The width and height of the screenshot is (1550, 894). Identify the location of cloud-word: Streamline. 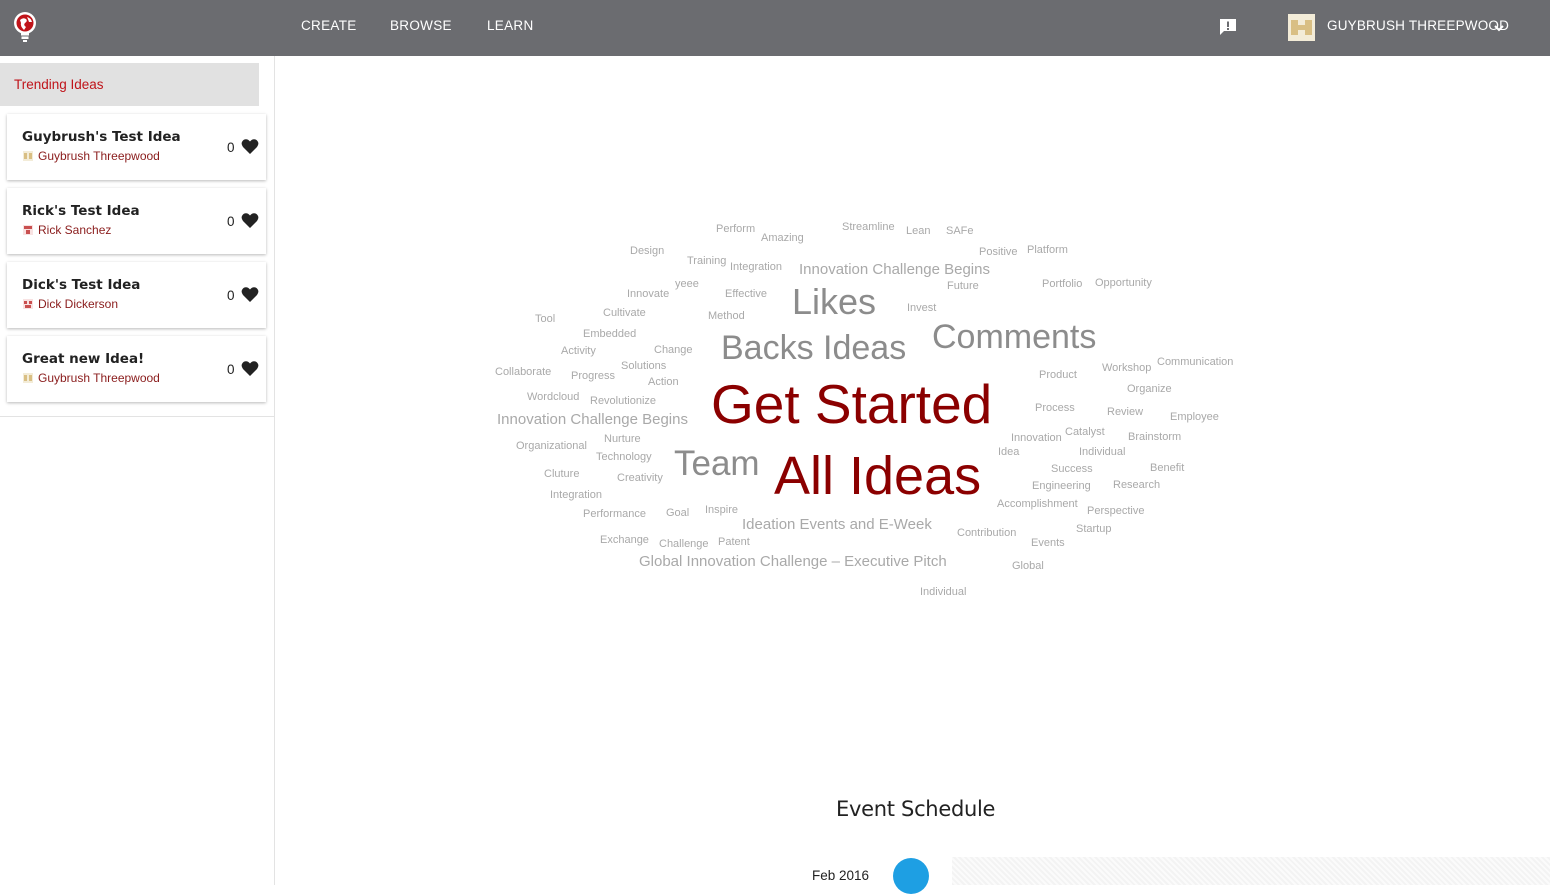
(868, 227).